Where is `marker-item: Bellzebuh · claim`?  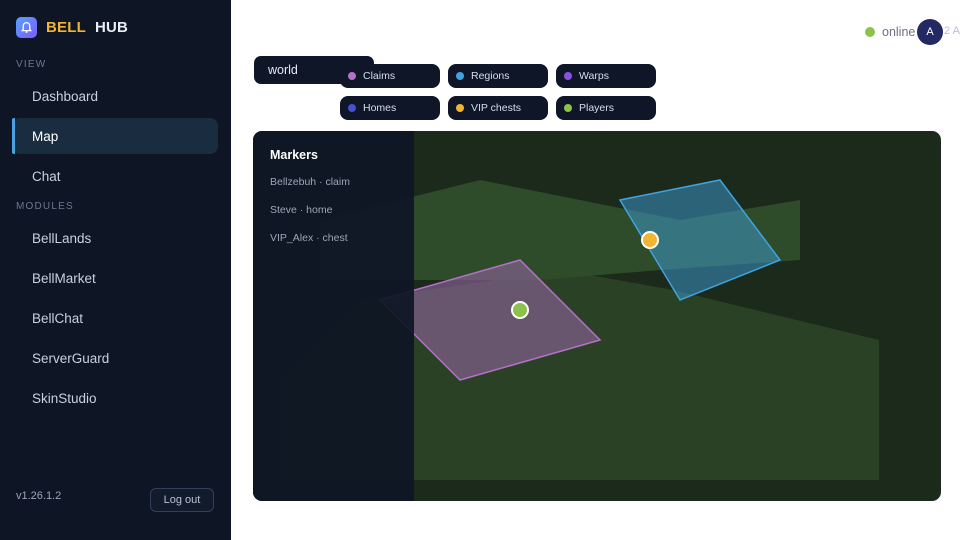 marker-item: Bellzebuh · claim is located at coordinates (310, 182).